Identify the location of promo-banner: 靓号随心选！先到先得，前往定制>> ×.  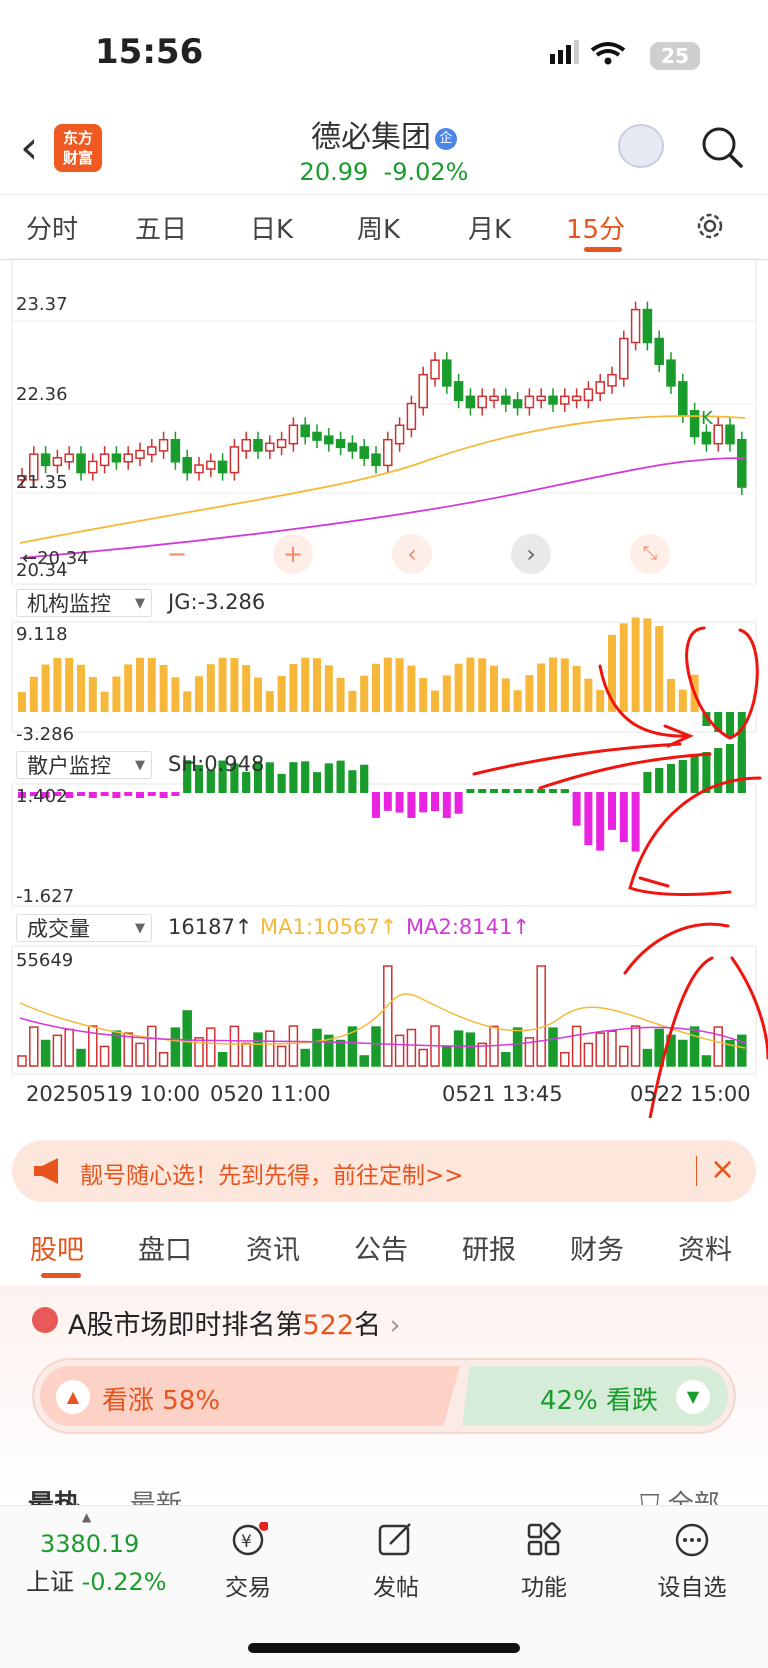
(384, 1171).